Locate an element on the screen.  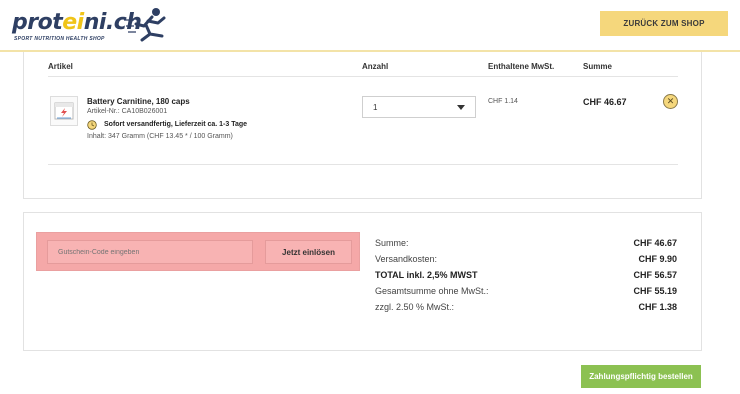
redeem-voucher-button: Jetzt einlösen is located at coordinates (308, 252).